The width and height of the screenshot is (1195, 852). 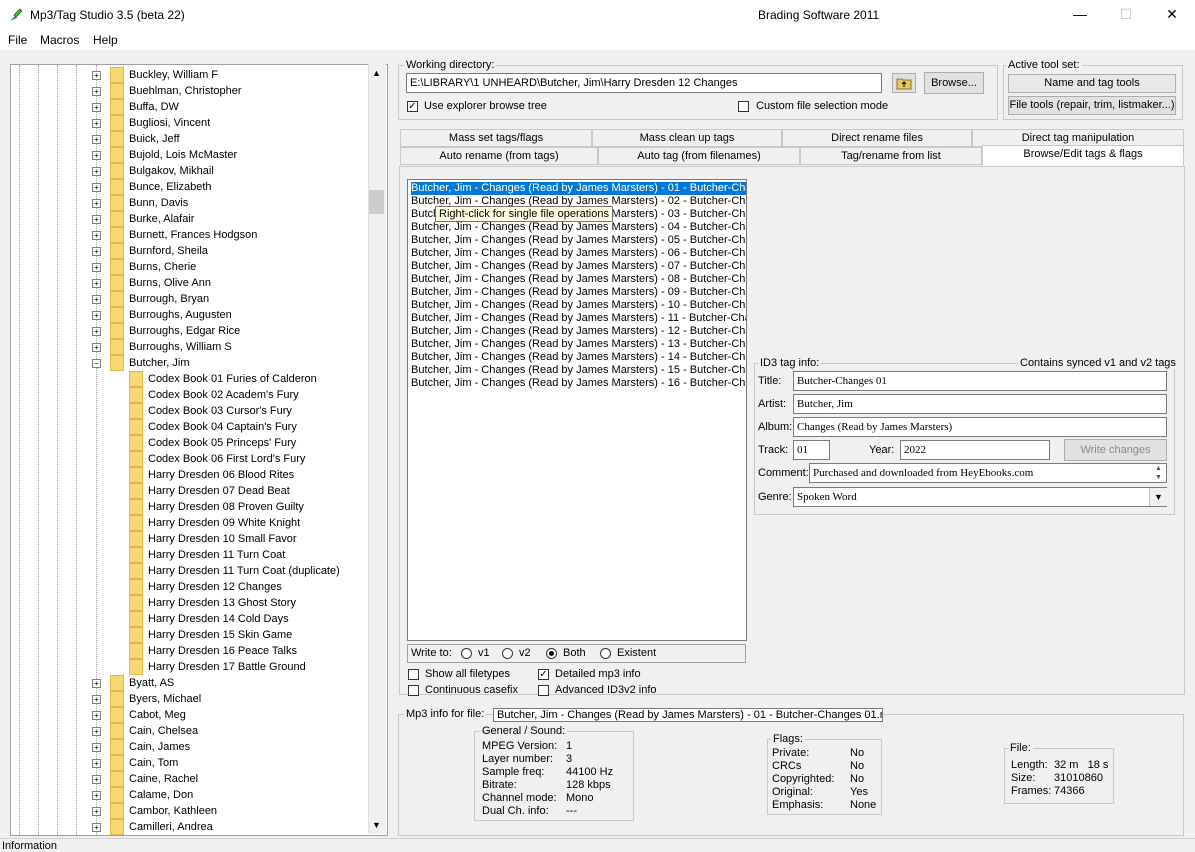 What do you see at coordinates (1092, 105) in the screenshot?
I see `file-tools-button: File tools (repair, trim, listmaker...)` at bounding box center [1092, 105].